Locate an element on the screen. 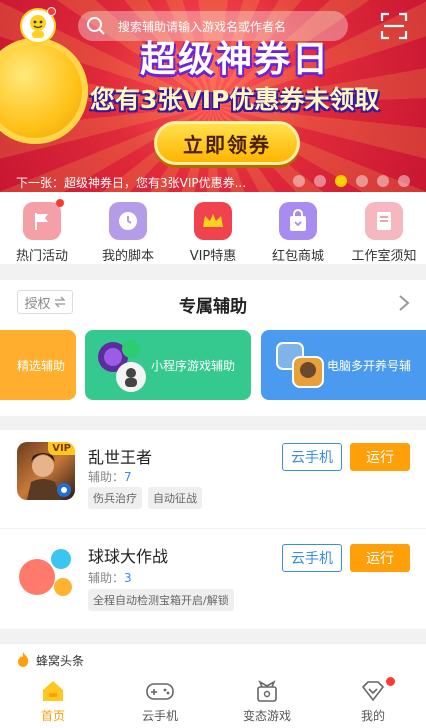  tag-list: 全程自动检测宝箱开启/解锁 is located at coordinates (161, 600).